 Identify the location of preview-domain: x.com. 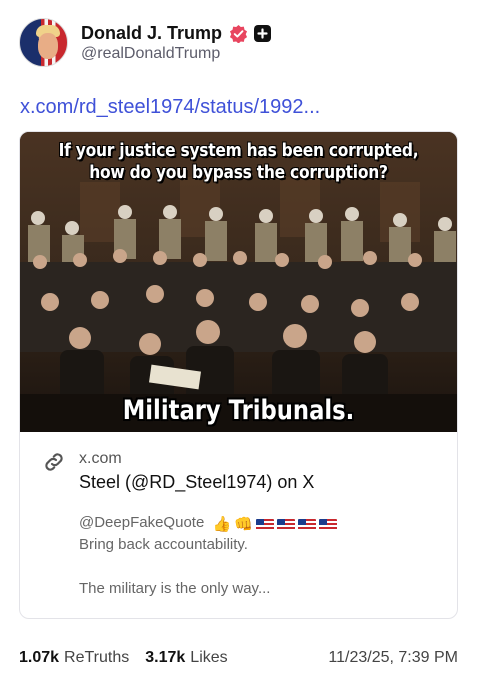
(100, 458).